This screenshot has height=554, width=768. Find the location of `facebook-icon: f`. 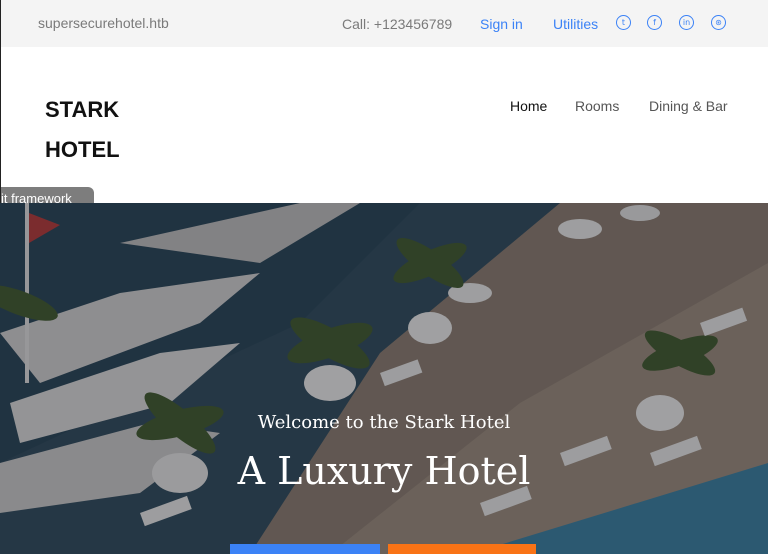

facebook-icon: f is located at coordinates (654, 22).